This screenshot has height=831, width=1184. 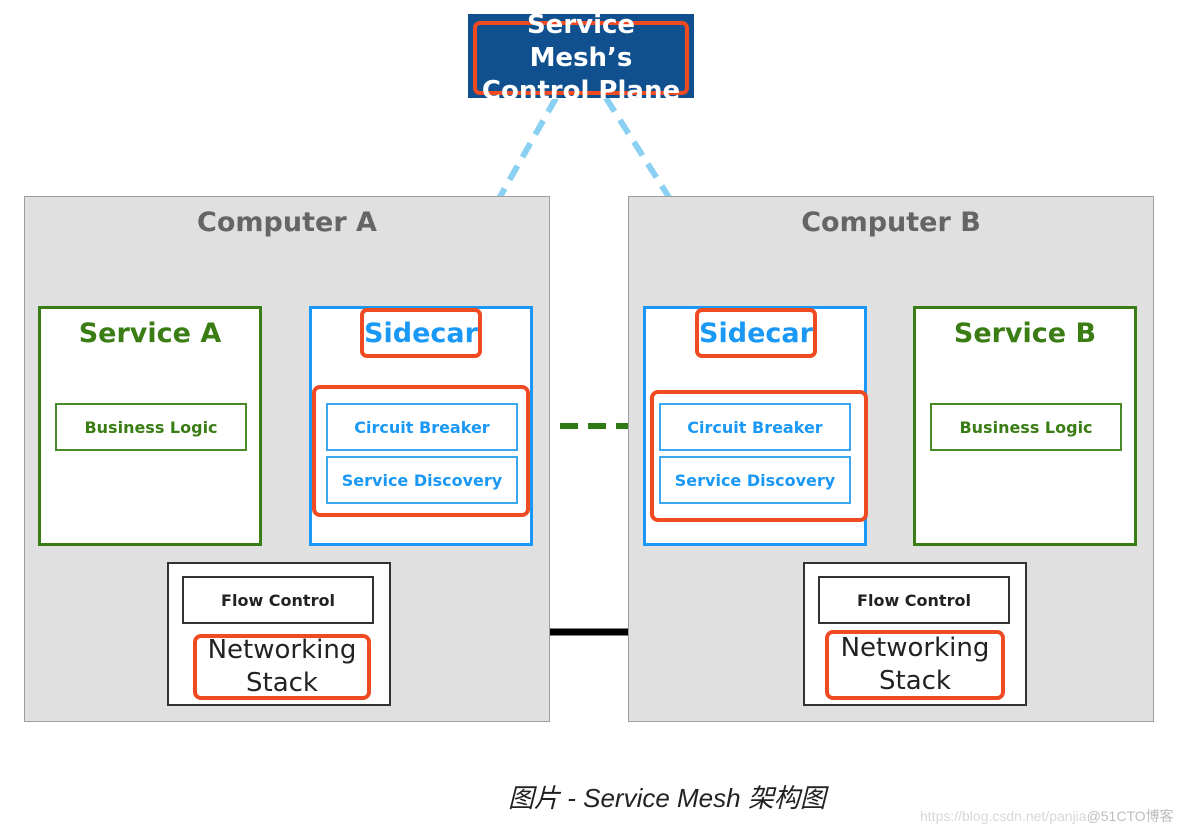 I want to click on service-b-title: Service B, so click(x=1025, y=333).